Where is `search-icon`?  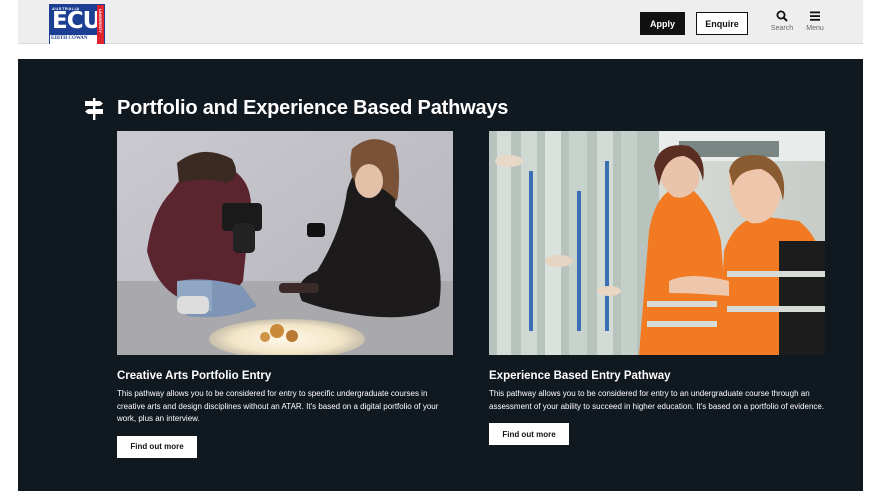 search-icon is located at coordinates (782, 16).